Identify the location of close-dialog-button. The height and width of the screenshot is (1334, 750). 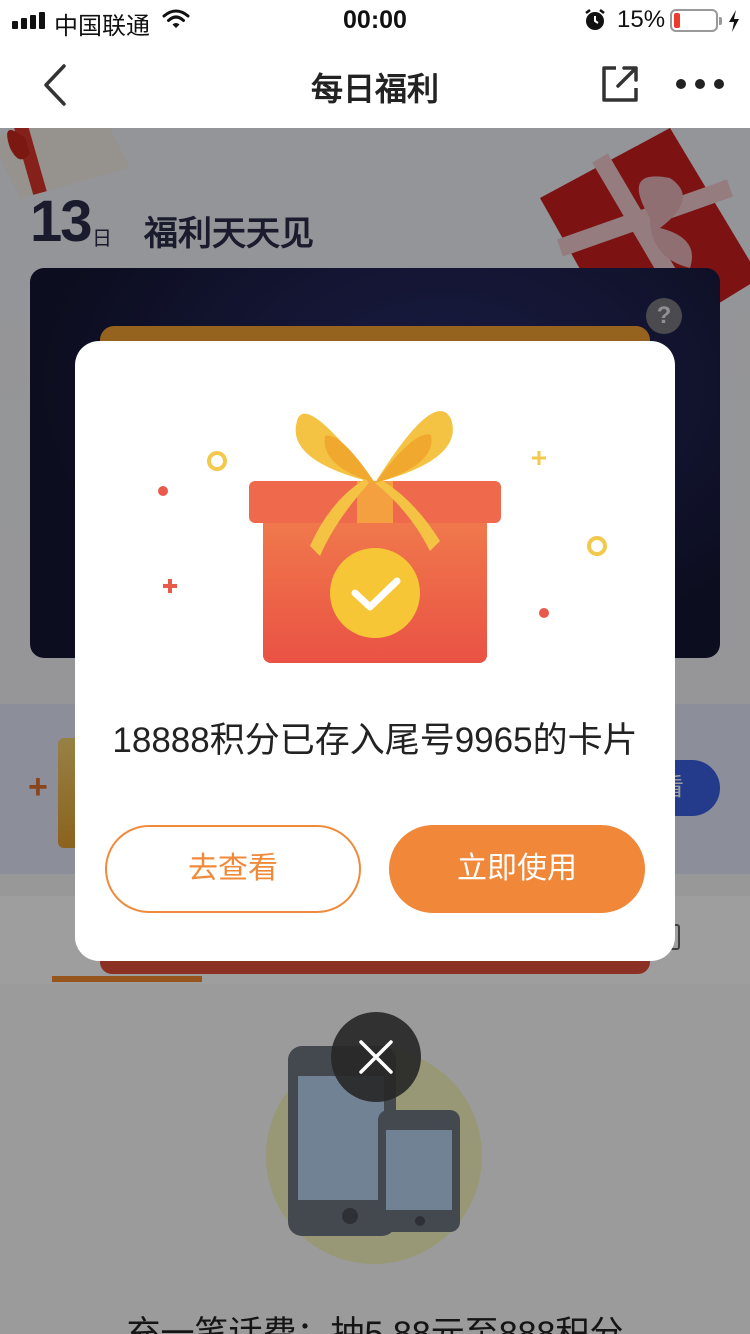
(376, 1057).